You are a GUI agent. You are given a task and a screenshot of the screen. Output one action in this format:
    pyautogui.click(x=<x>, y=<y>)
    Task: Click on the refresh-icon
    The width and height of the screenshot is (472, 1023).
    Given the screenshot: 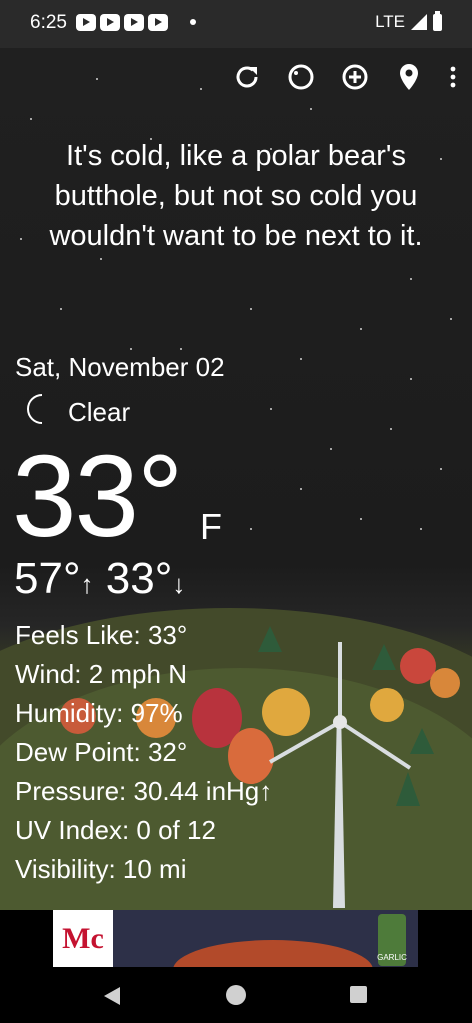 What is the action you would take?
    pyautogui.click(x=247, y=77)
    